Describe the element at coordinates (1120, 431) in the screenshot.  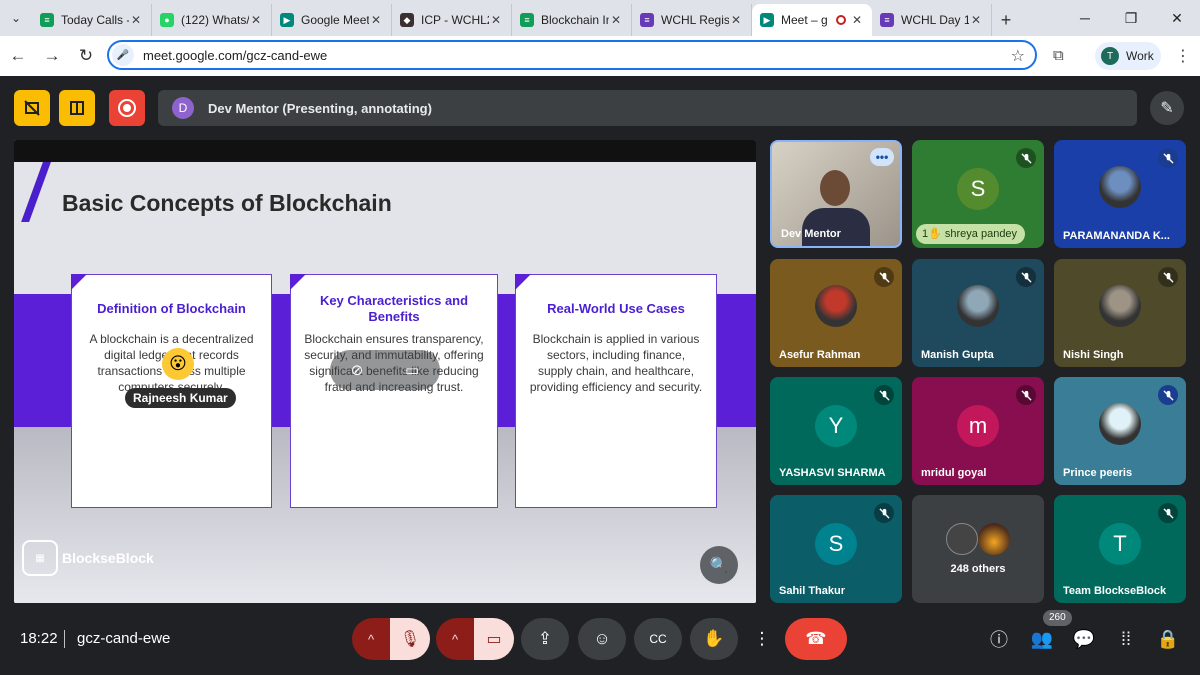
I see `participant-tile: Prince peeris` at that location.